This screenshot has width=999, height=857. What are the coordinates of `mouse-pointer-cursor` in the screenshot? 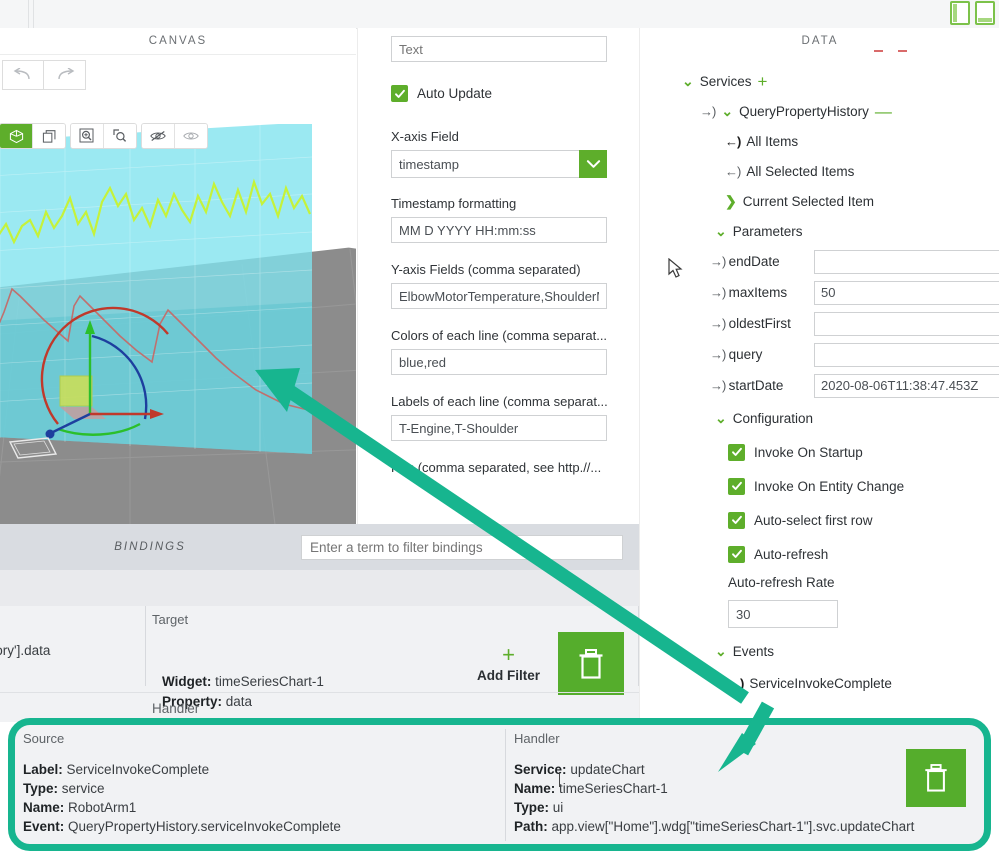 It's located at (675, 268).